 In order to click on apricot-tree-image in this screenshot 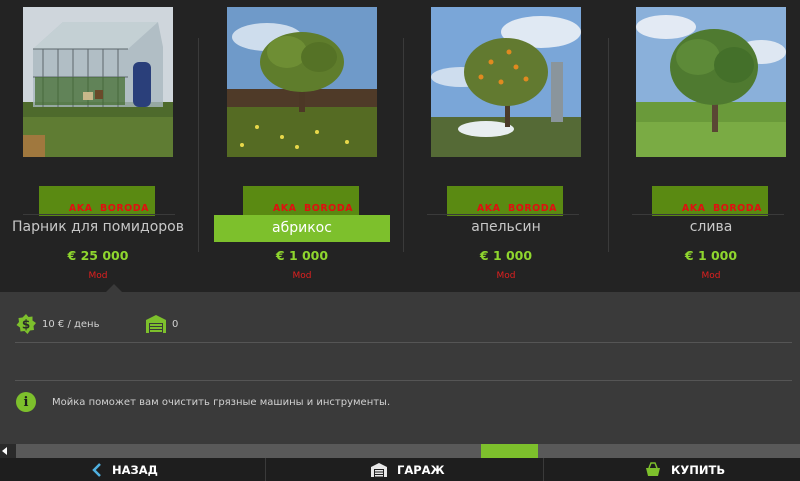, I will do `click(302, 82)`.